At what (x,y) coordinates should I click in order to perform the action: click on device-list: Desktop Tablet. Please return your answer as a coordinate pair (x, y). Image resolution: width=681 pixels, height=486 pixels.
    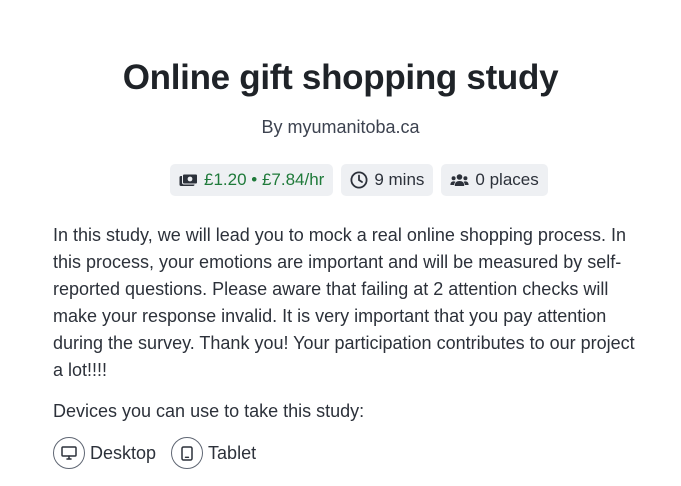
    Looking at the image, I should click on (154, 453).